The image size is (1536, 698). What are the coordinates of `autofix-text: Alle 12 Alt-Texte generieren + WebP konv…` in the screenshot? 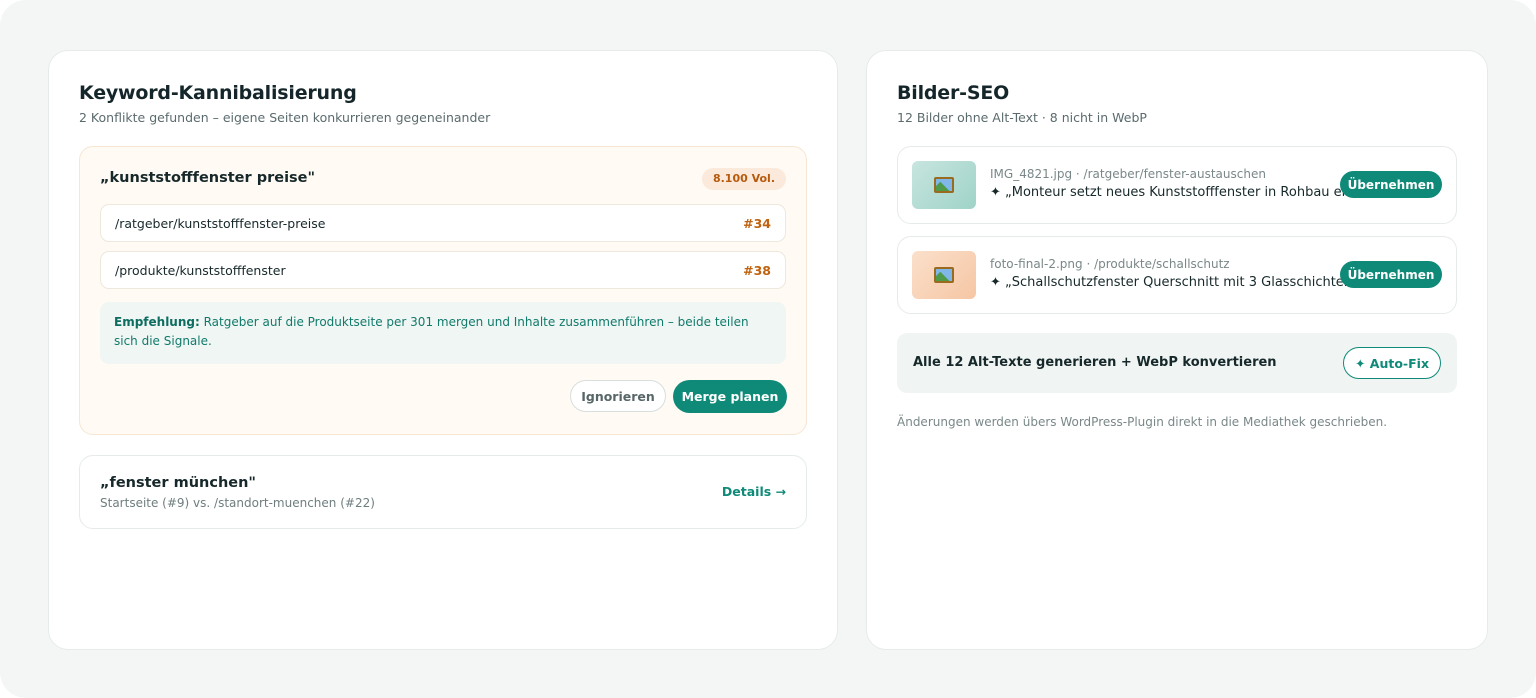 It's located at (1095, 362).